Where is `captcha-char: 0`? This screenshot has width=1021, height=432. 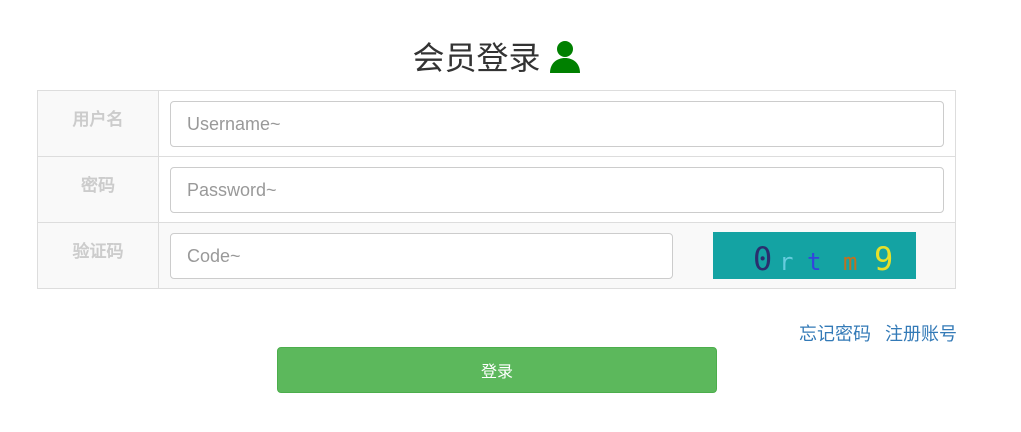
captcha-char: 0 is located at coordinates (762, 259).